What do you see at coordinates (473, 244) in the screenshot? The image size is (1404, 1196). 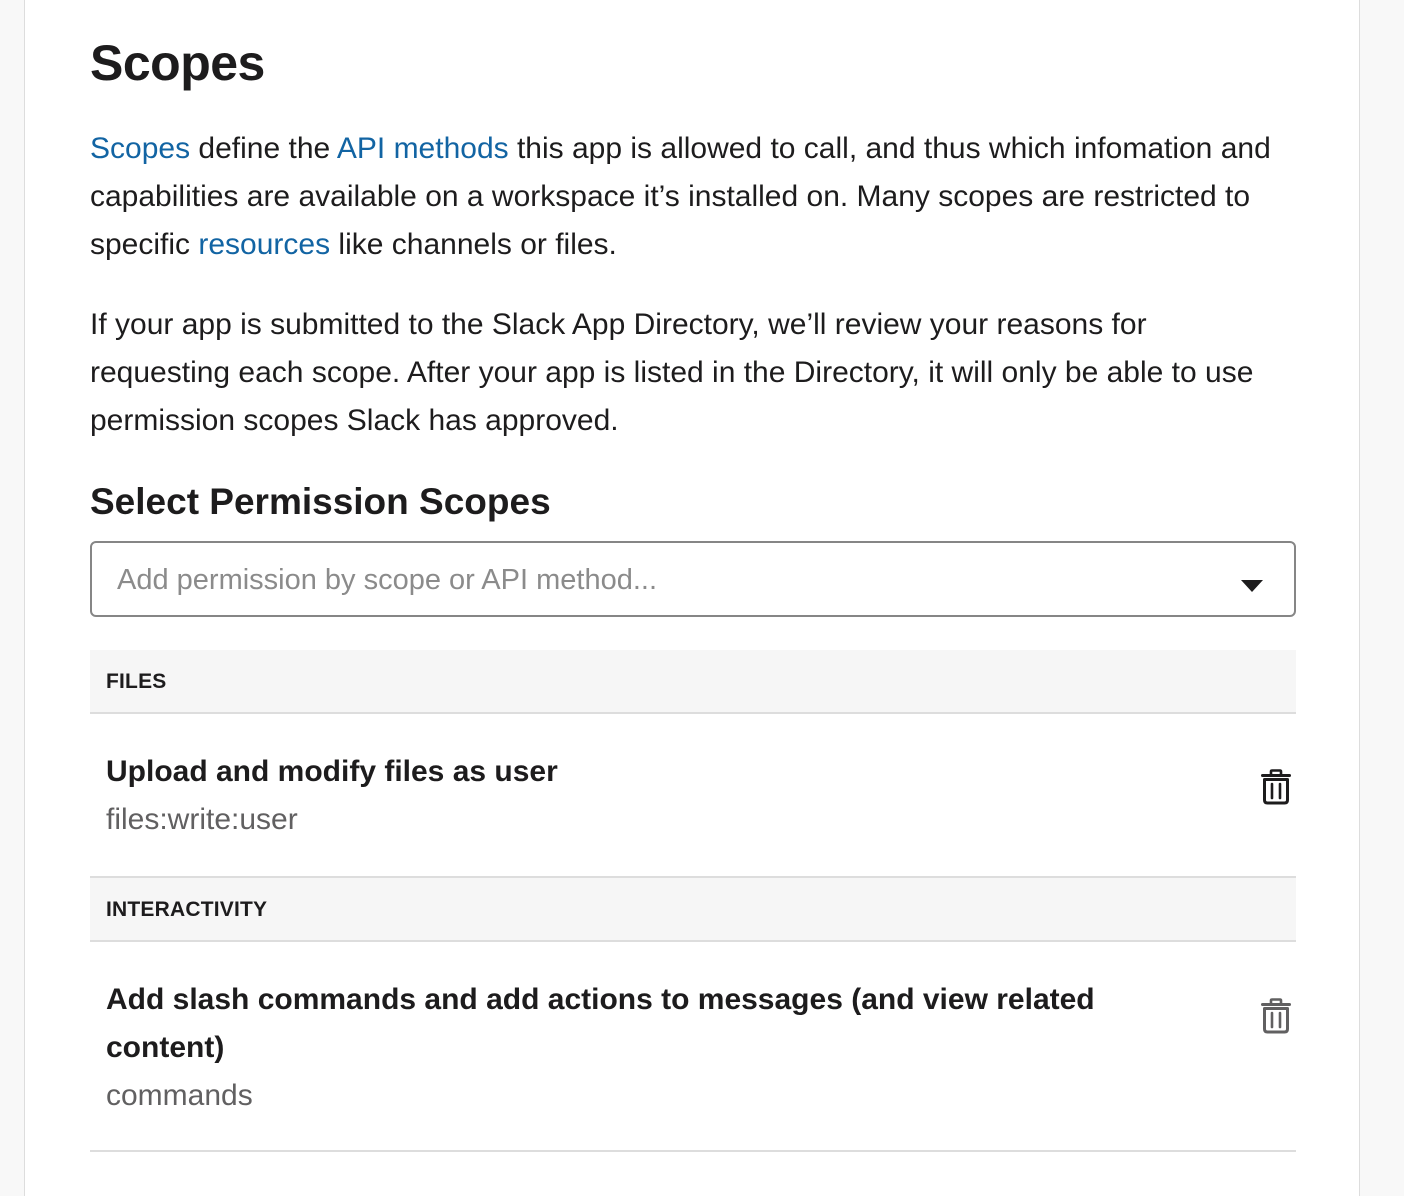 I see `intro-text-3: like channels or files.` at bounding box center [473, 244].